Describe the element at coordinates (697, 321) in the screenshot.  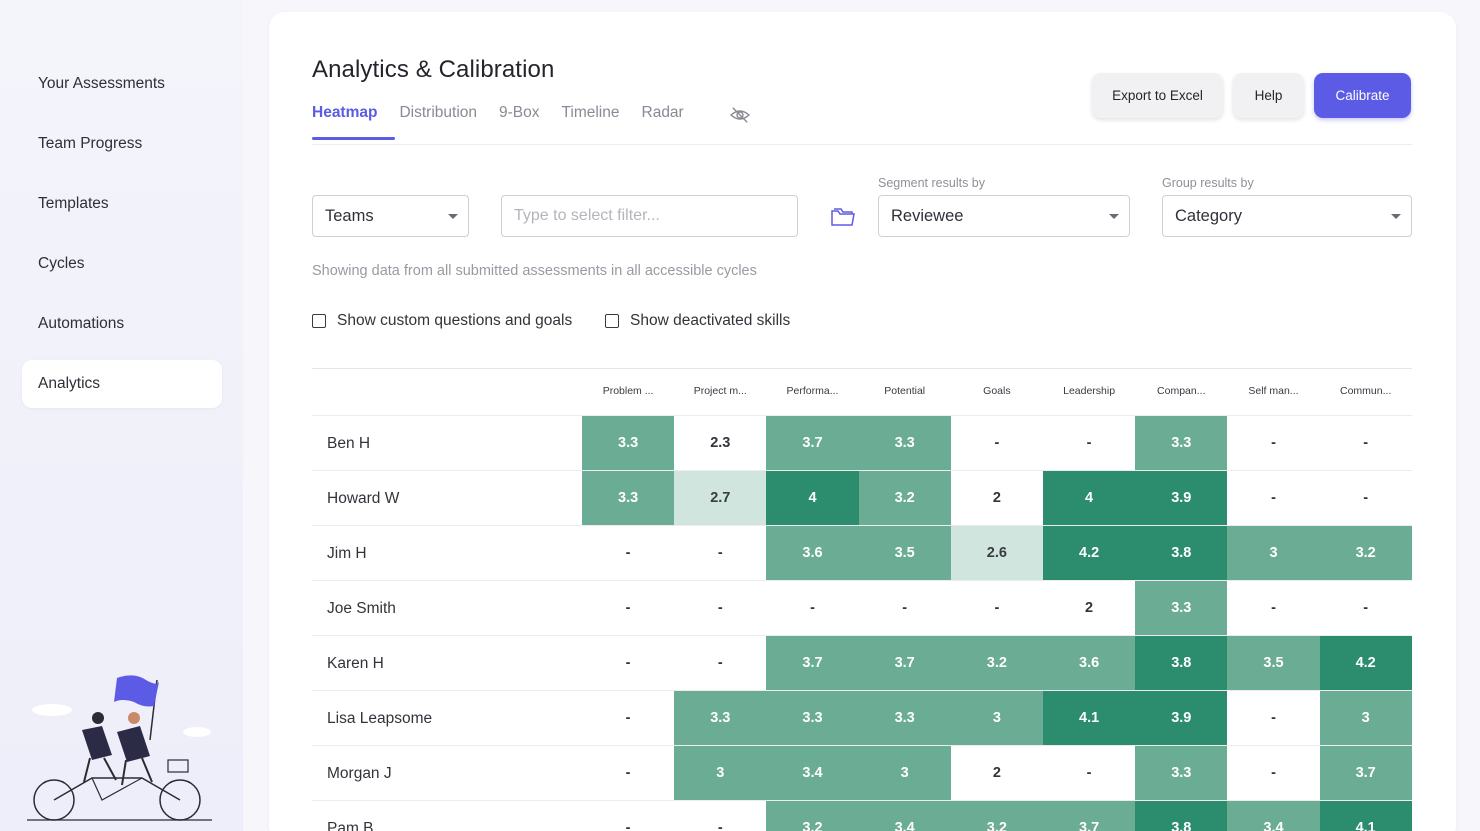
I see `show-deactivated-skills-checkbox: Show deactivated skills` at that location.